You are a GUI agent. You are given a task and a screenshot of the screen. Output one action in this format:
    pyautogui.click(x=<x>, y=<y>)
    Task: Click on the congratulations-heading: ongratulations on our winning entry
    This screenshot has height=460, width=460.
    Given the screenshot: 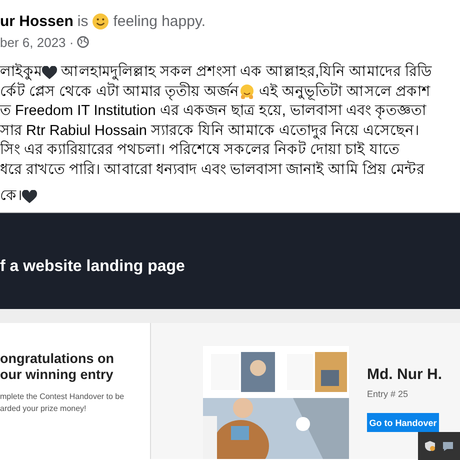 What is the action you would take?
    pyautogui.click(x=57, y=367)
    